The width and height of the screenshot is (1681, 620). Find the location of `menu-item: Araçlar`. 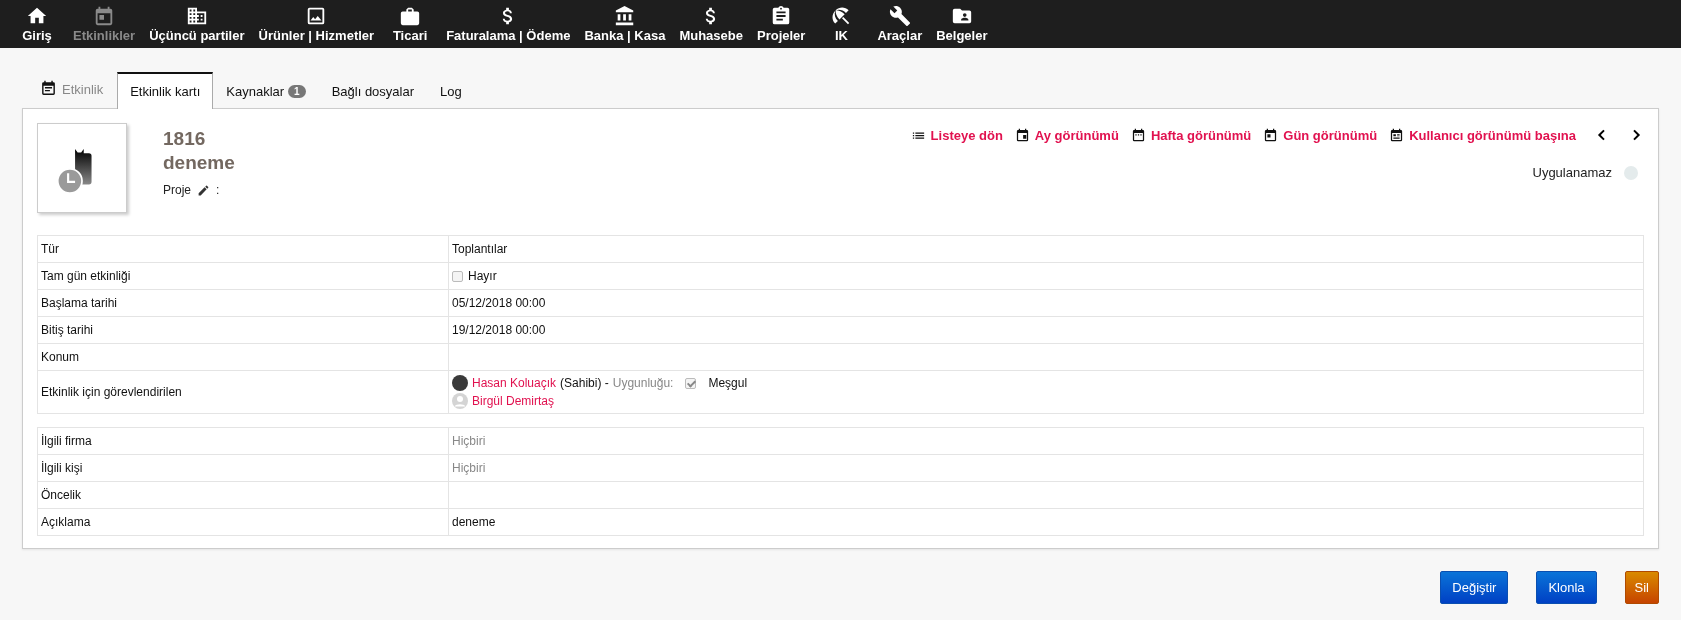

menu-item: Araçlar is located at coordinates (900, 24).